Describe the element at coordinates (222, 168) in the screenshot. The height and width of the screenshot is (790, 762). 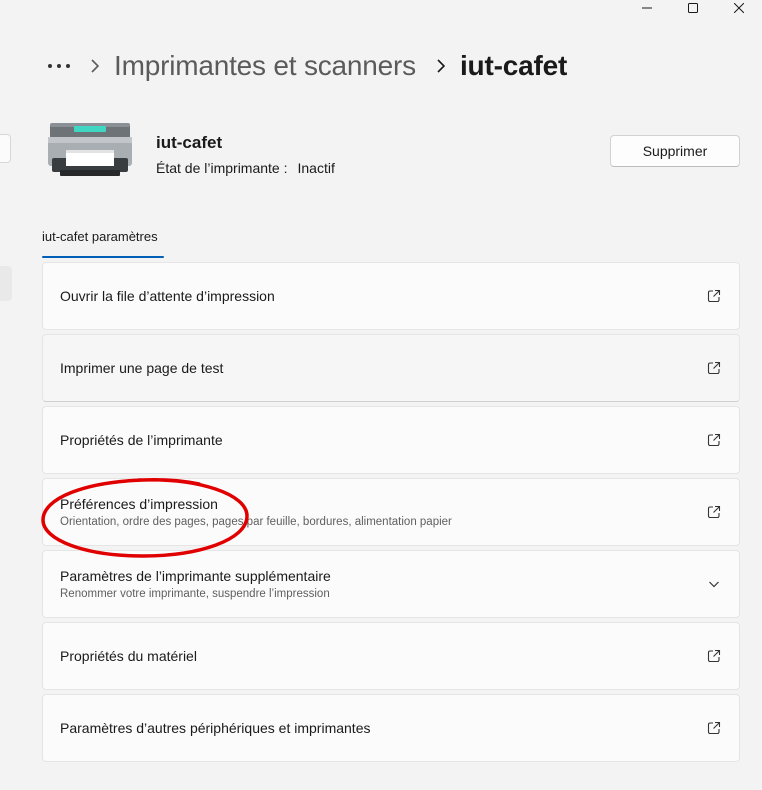
I see `printer-status-label: État de l’imprimante :` at that location.